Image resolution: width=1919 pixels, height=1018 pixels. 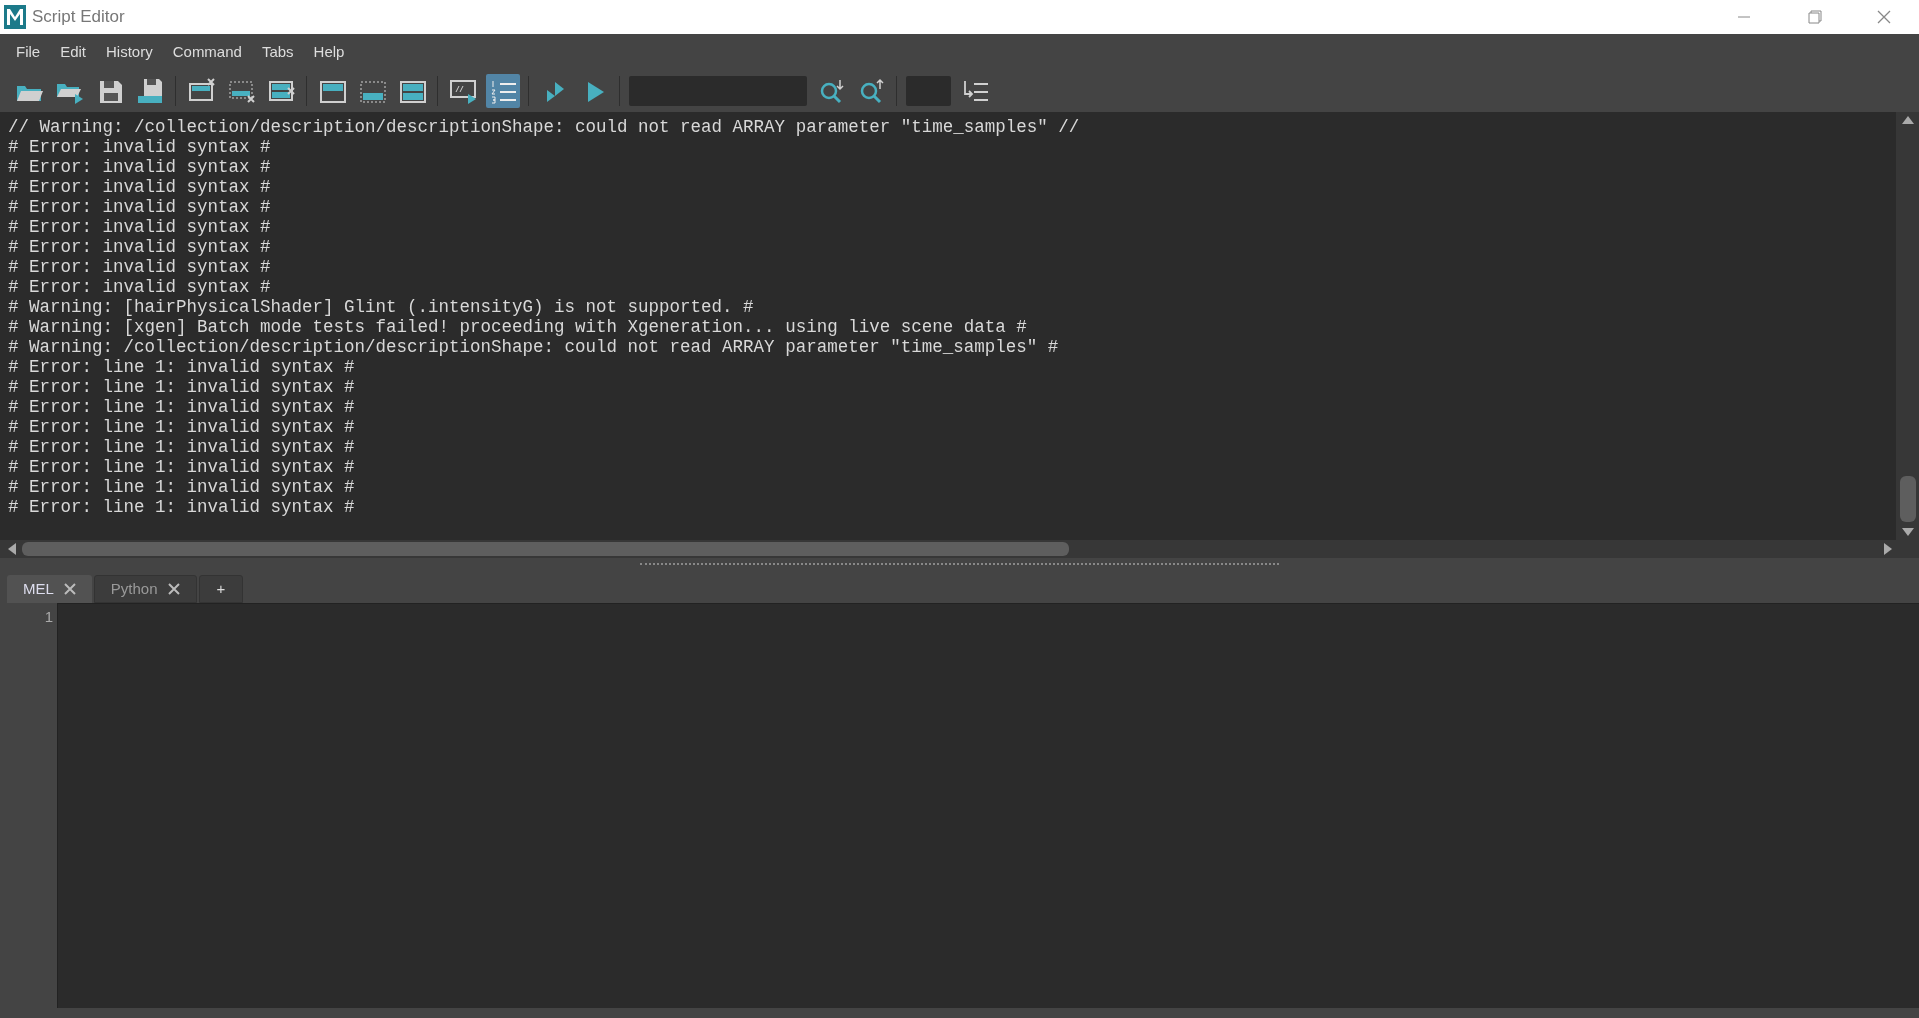 I want to click on scrollbar-thumb, so click(x=1907, y=499).